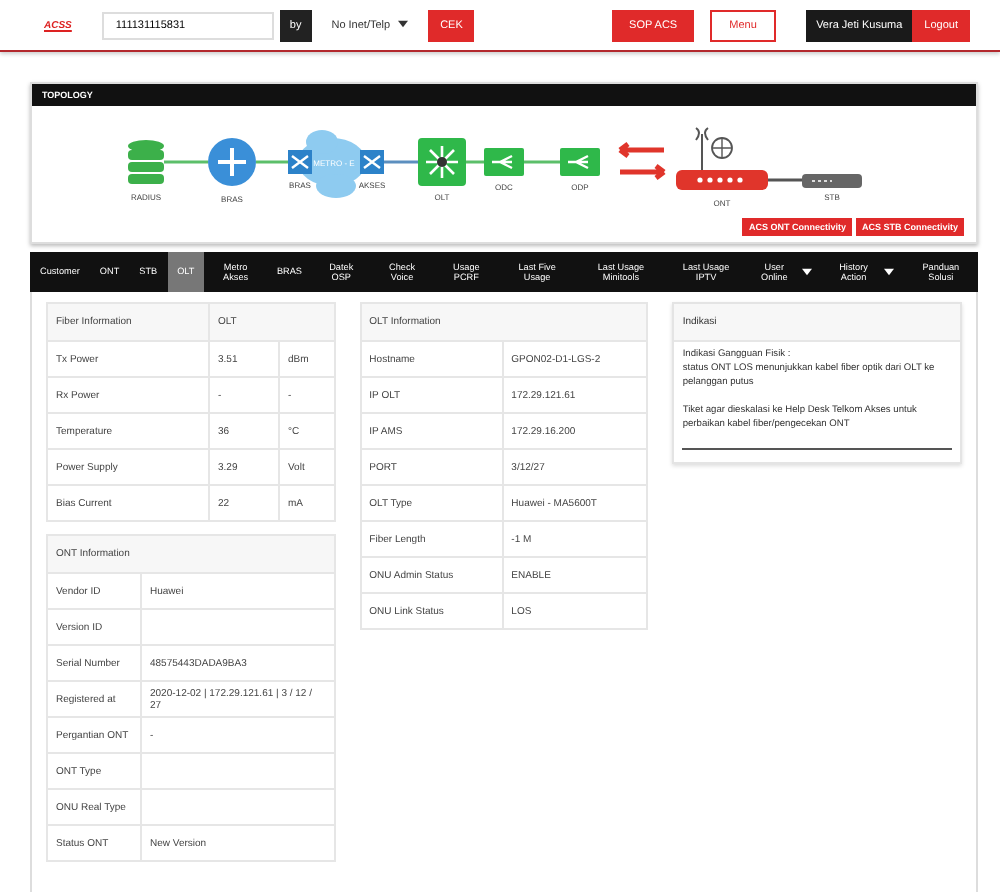 The height and width of the screenshot is (892, 1000). What do you see at coordinates (403, 23) in the screenshot?
I see `caret-icon` at bounding box center [403, 23].